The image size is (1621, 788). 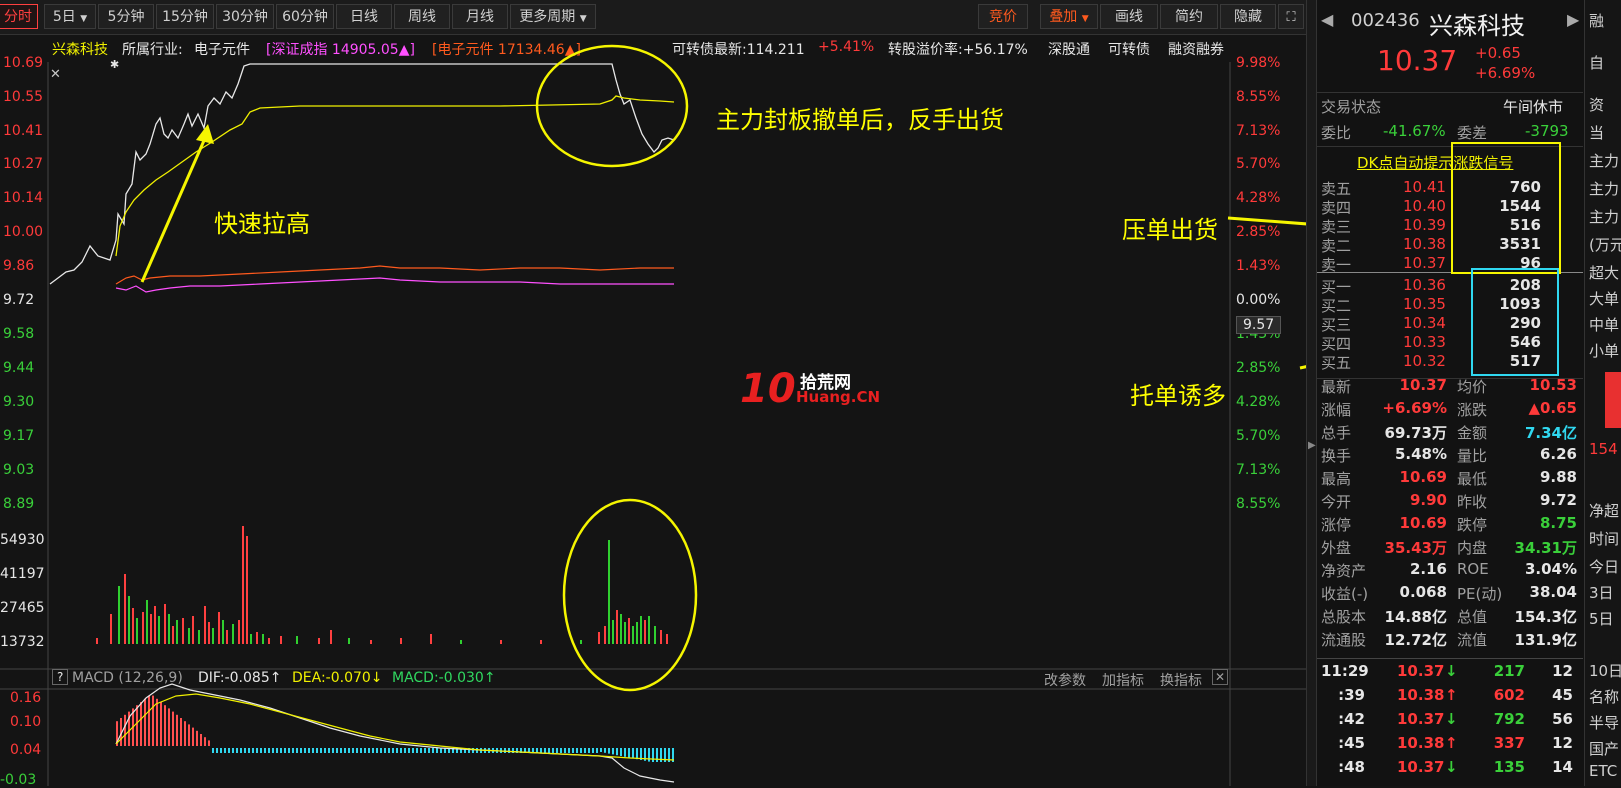 I want to click on close-icon: ✕, so click(x=55, y=74).